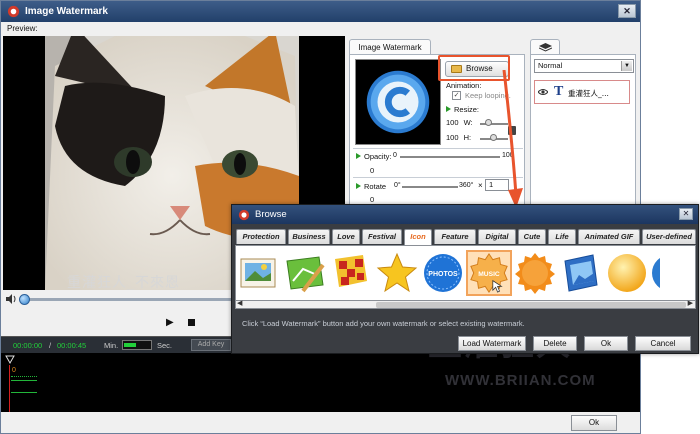 This screenshot has width=700, height=434. Describe the element at coordinates (480, 185) in the screenshot. I see `rotate-multiply-sign: ×` at that location.